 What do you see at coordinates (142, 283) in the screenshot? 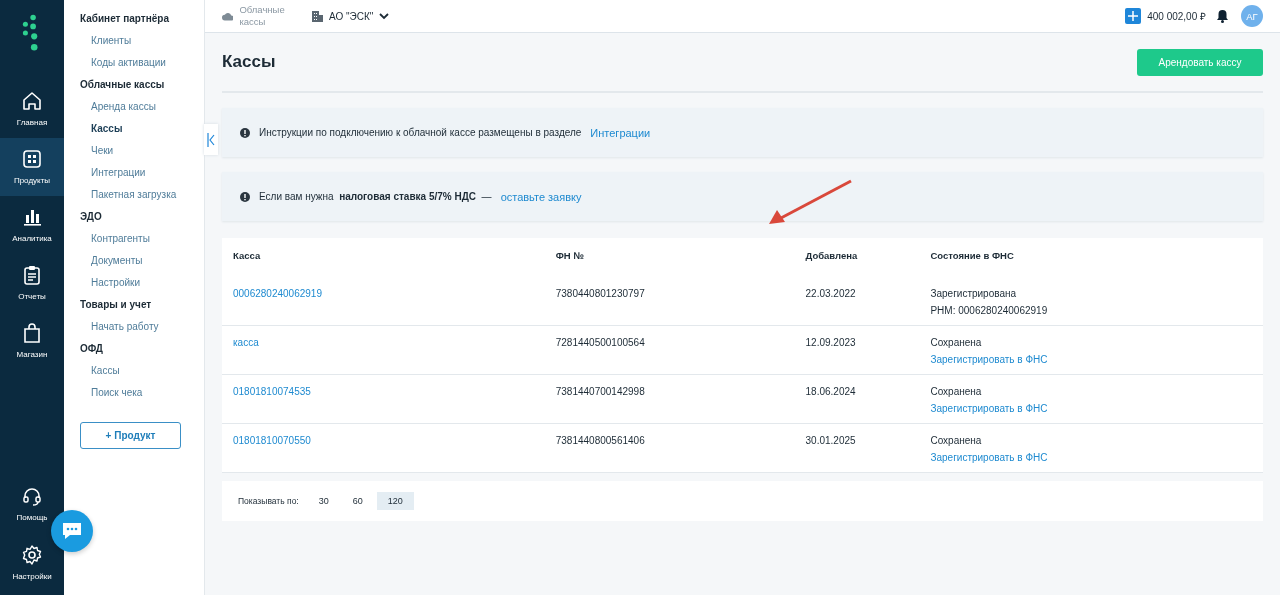
I see `menu-item: Настройки` at bounding box center [142, 283].